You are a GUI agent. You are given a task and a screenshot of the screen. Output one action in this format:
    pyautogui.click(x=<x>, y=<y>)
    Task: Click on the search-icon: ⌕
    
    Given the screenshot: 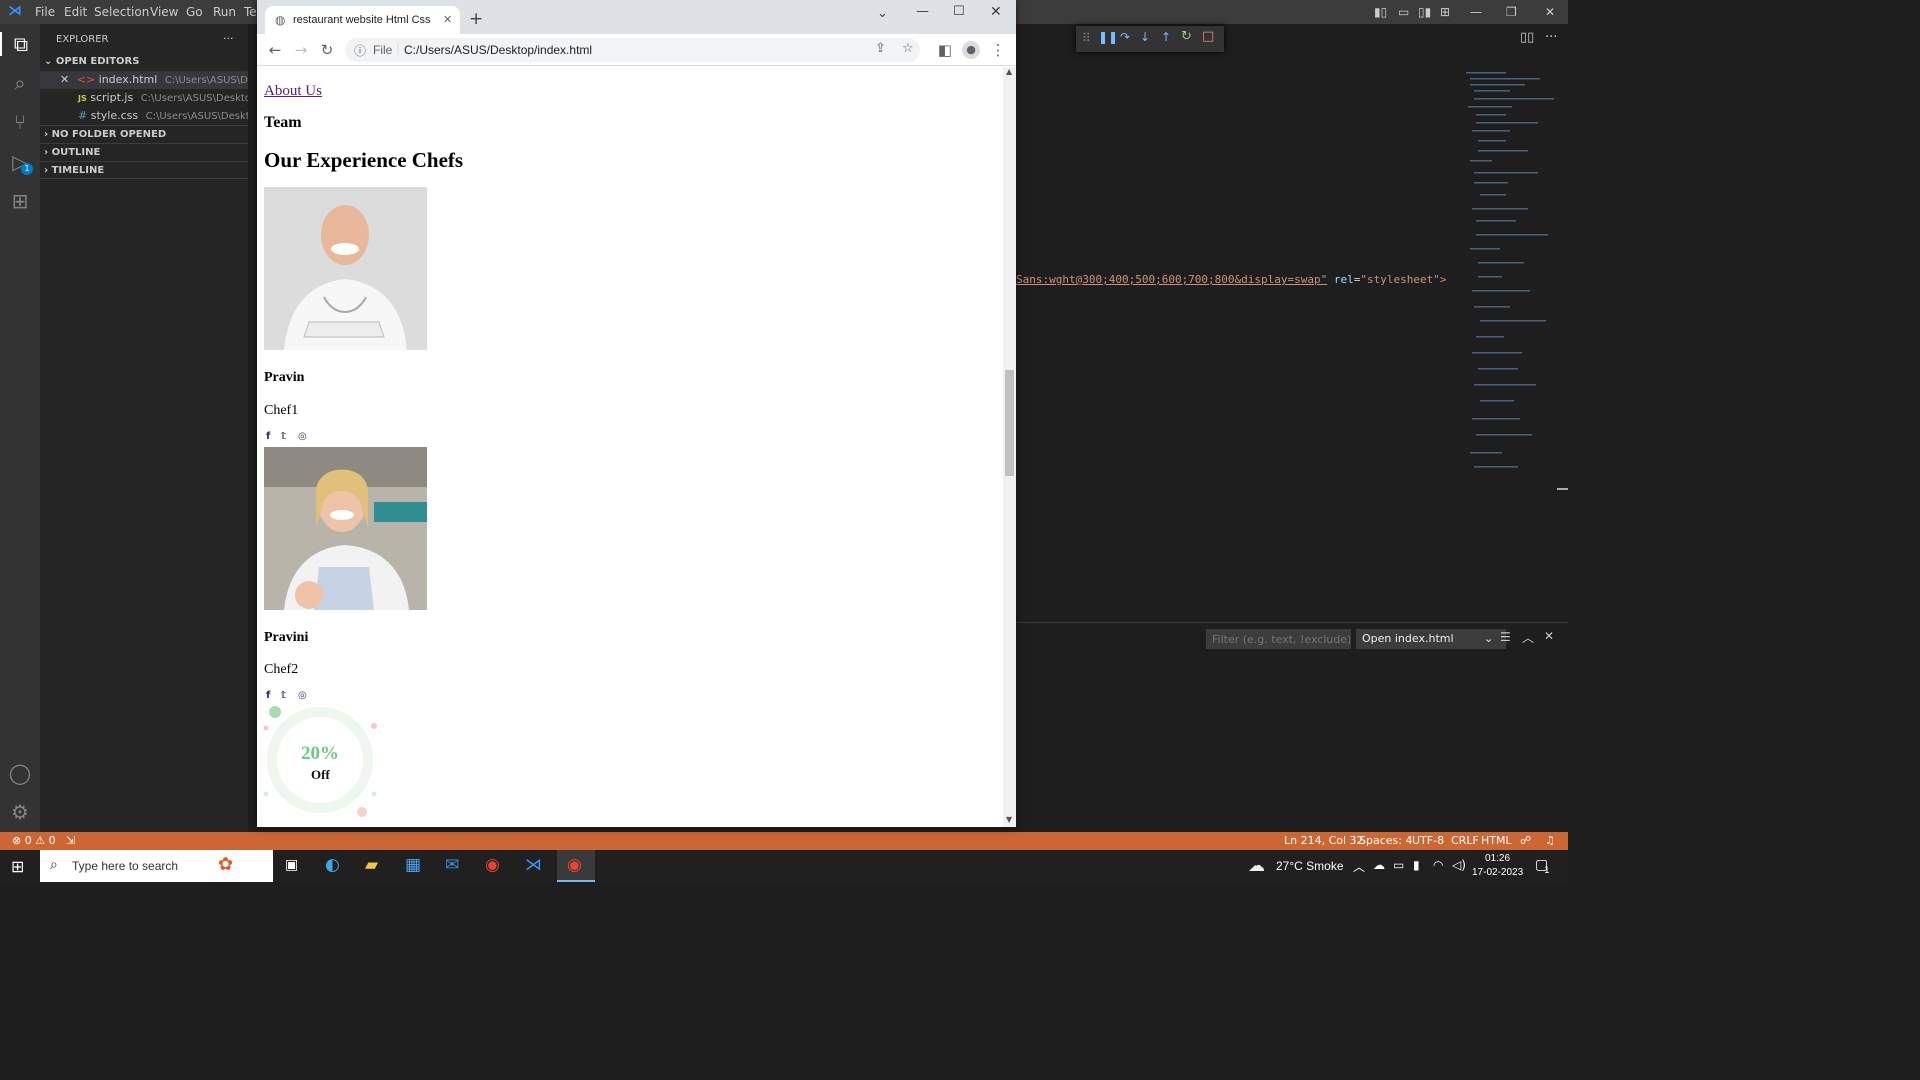 What is the action you would take?
    pyautogui.click(x=20, y=83)
    